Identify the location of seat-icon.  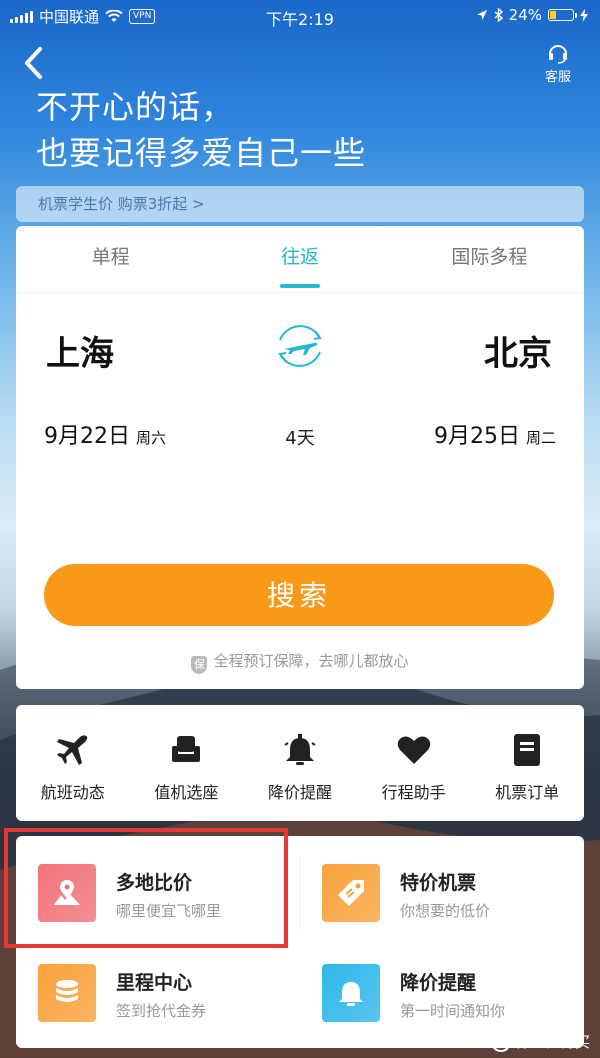
(186, 749).